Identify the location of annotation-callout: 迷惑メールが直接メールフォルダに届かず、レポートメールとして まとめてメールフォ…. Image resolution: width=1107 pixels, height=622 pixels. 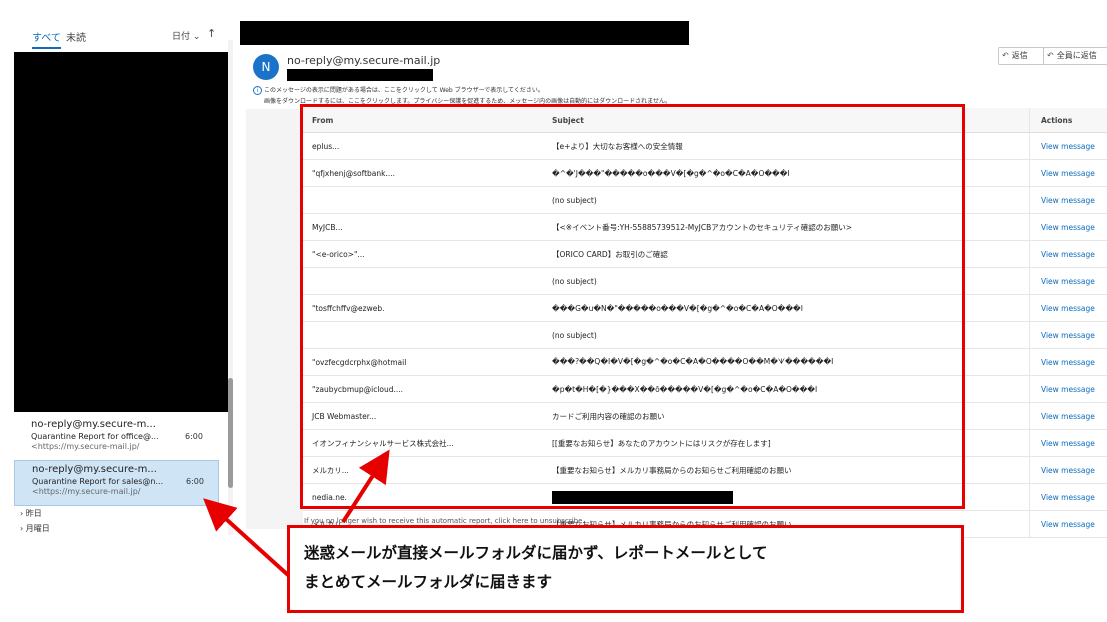
(625, 569).